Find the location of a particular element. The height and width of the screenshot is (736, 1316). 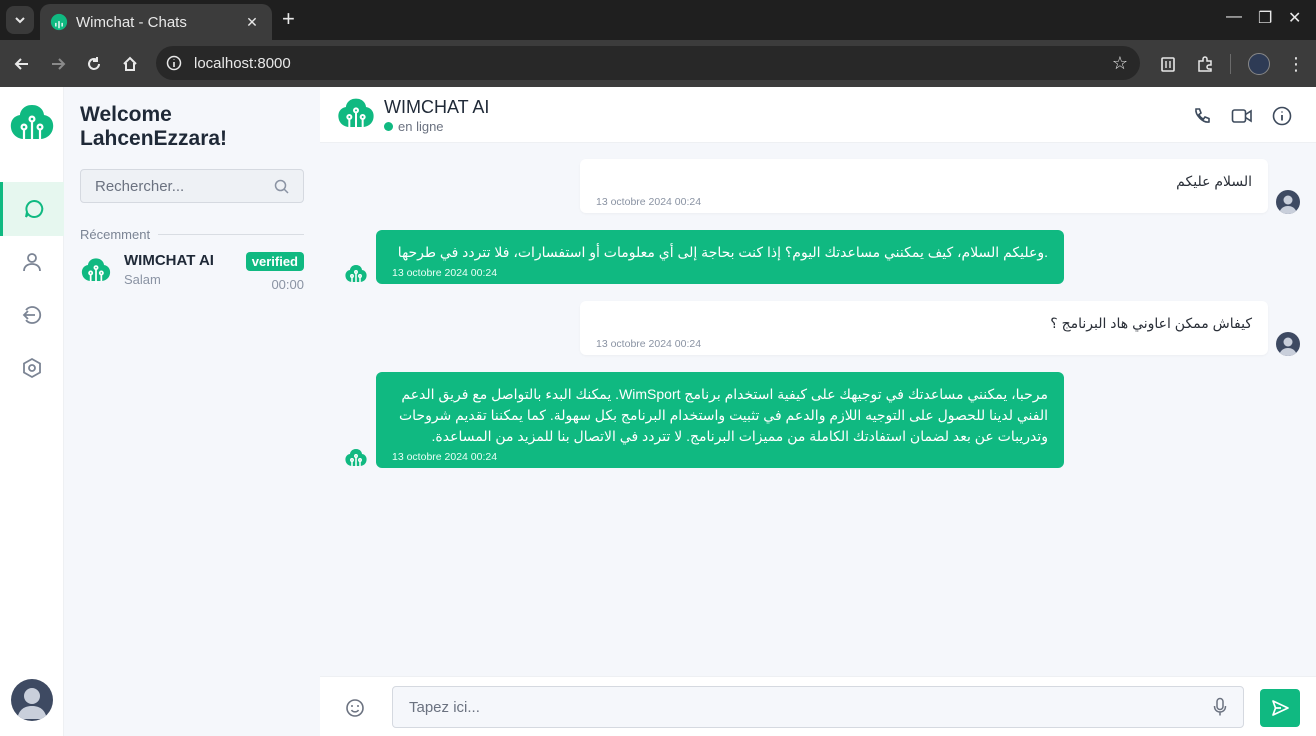

close-window-icon: ✕ is located at coordinates (1294, 18).